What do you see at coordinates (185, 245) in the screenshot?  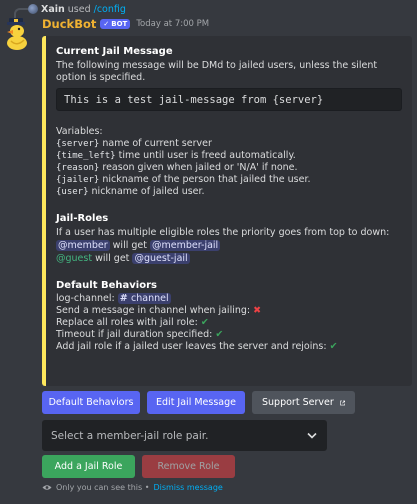 I see `jail-role-mention: @member-jail` at bounding box center [185, 245].